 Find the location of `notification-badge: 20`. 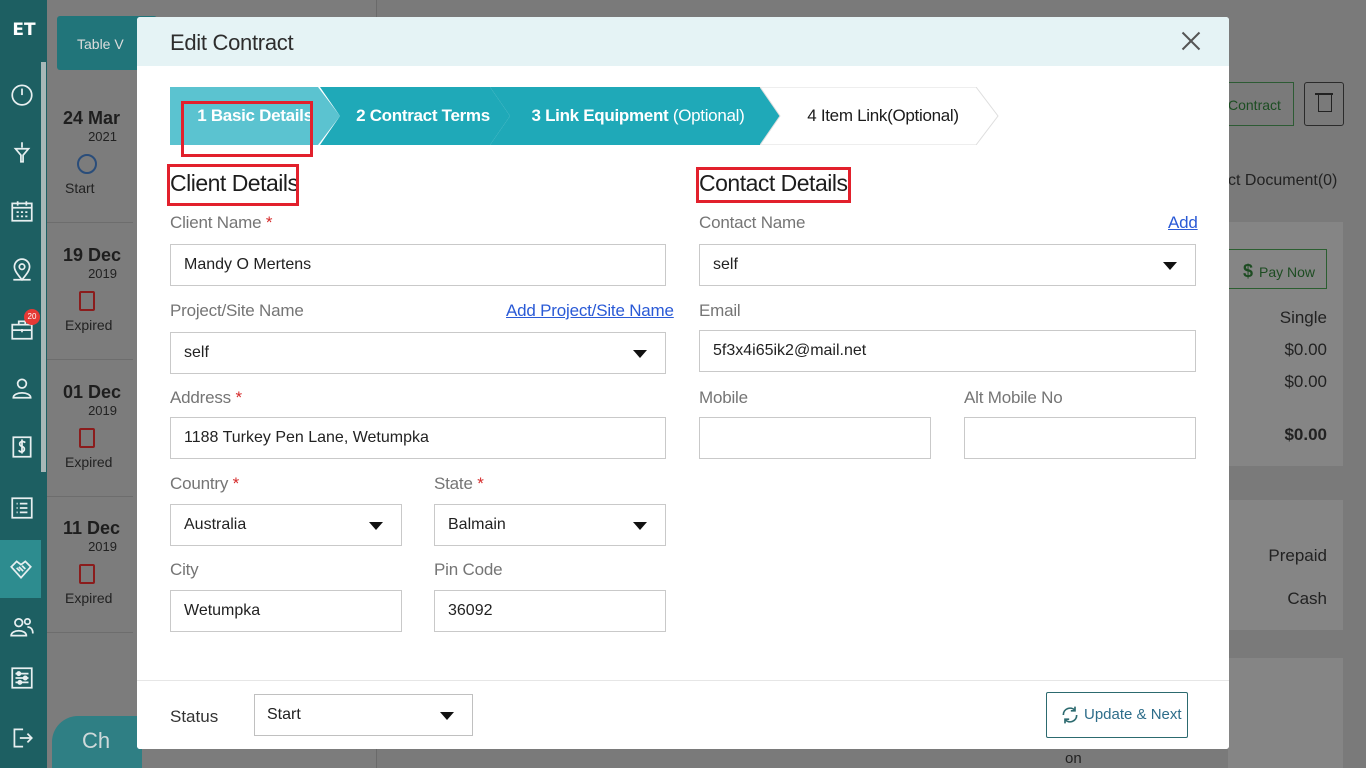

notification-badge: 20 is located at coordinates (32, 317).